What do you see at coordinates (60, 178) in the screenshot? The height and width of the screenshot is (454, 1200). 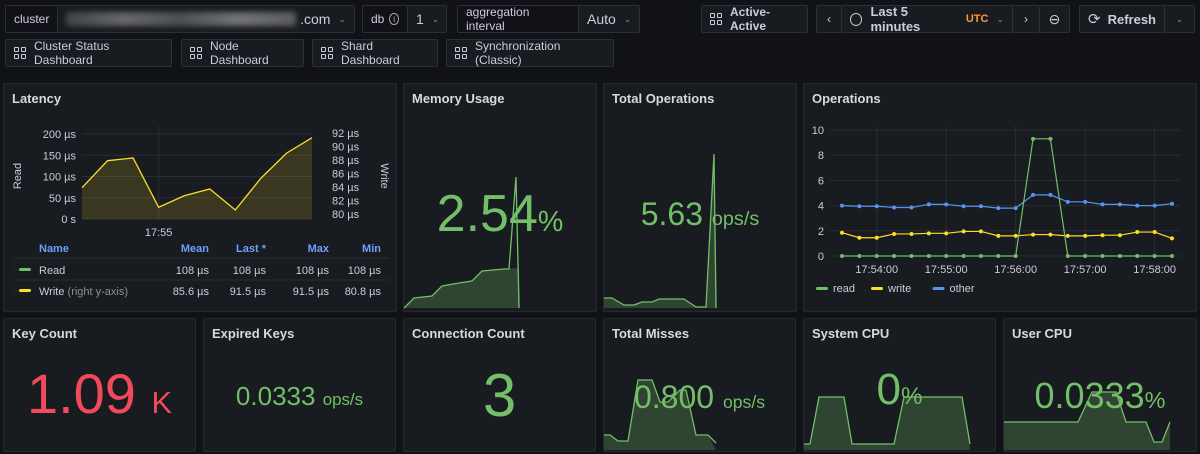 I see `y-tick-label: 100 µs` at bounding box center [60, 178].